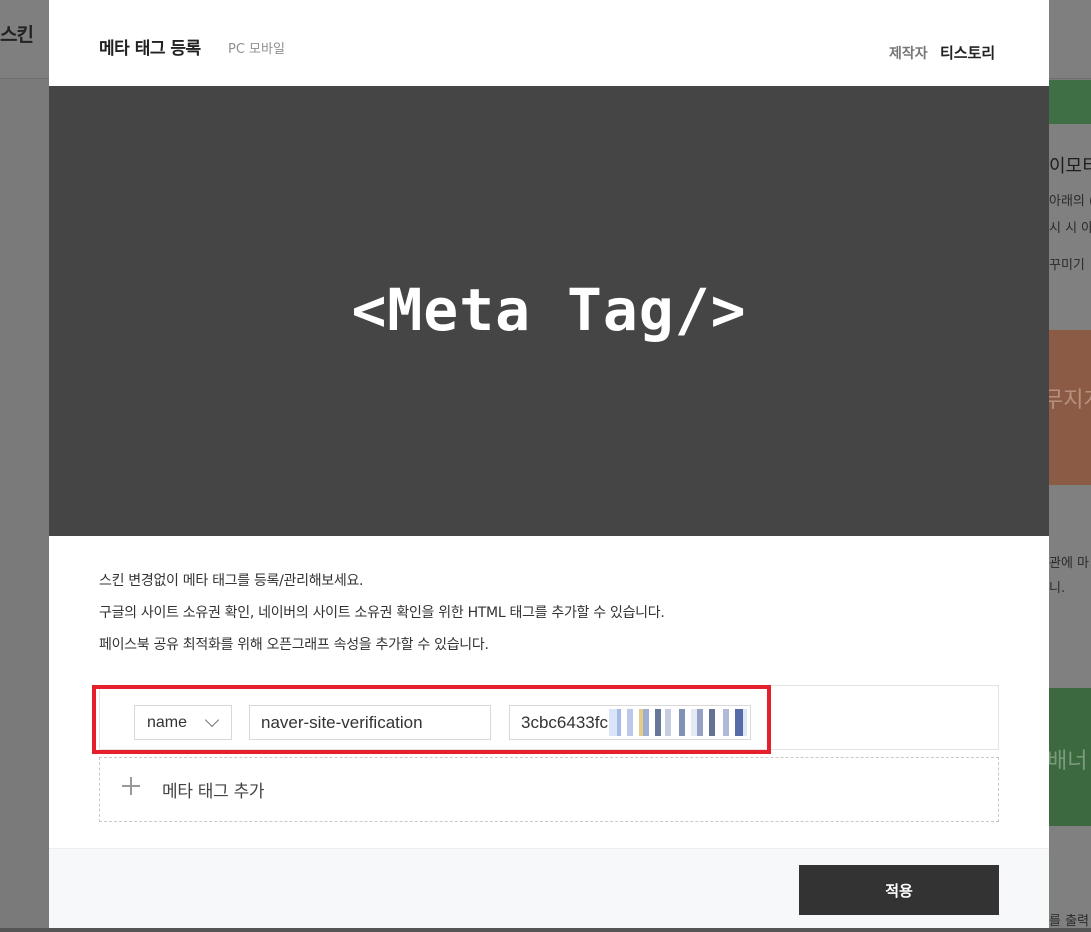 The width and height of the screenshot is (1091, 932). Describe the element at coordinates (1057, 588) in the screenshot. I see `background-text: 니.` at that location.